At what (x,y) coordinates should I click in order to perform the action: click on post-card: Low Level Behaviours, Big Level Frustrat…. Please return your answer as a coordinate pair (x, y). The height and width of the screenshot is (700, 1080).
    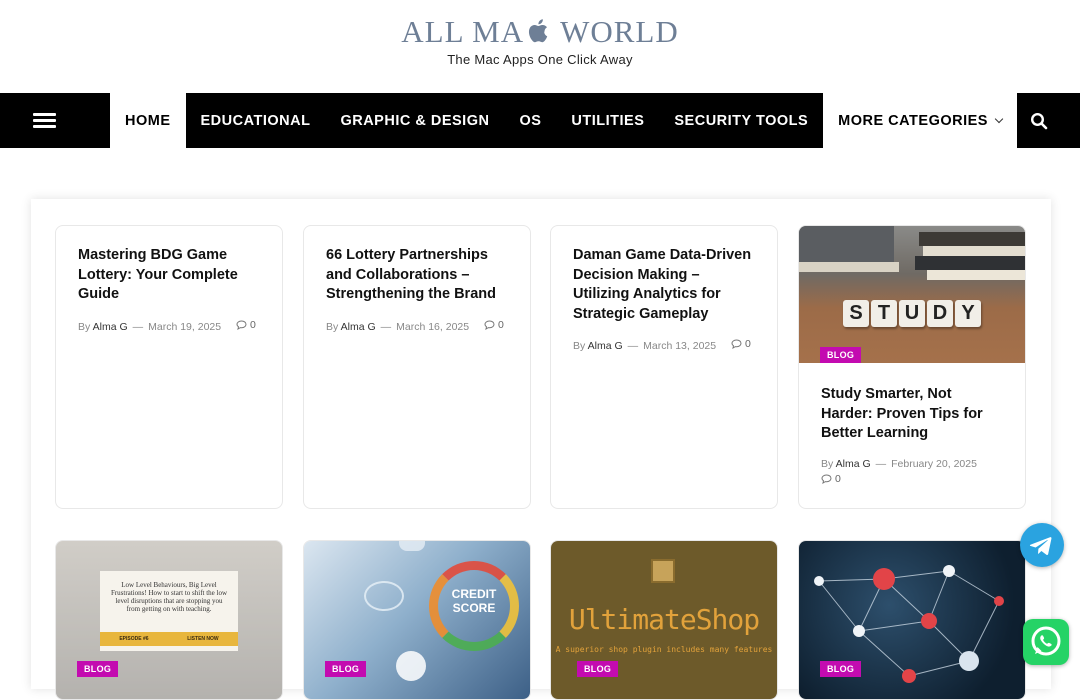
    Looking at the image, I should click on (169, 620).